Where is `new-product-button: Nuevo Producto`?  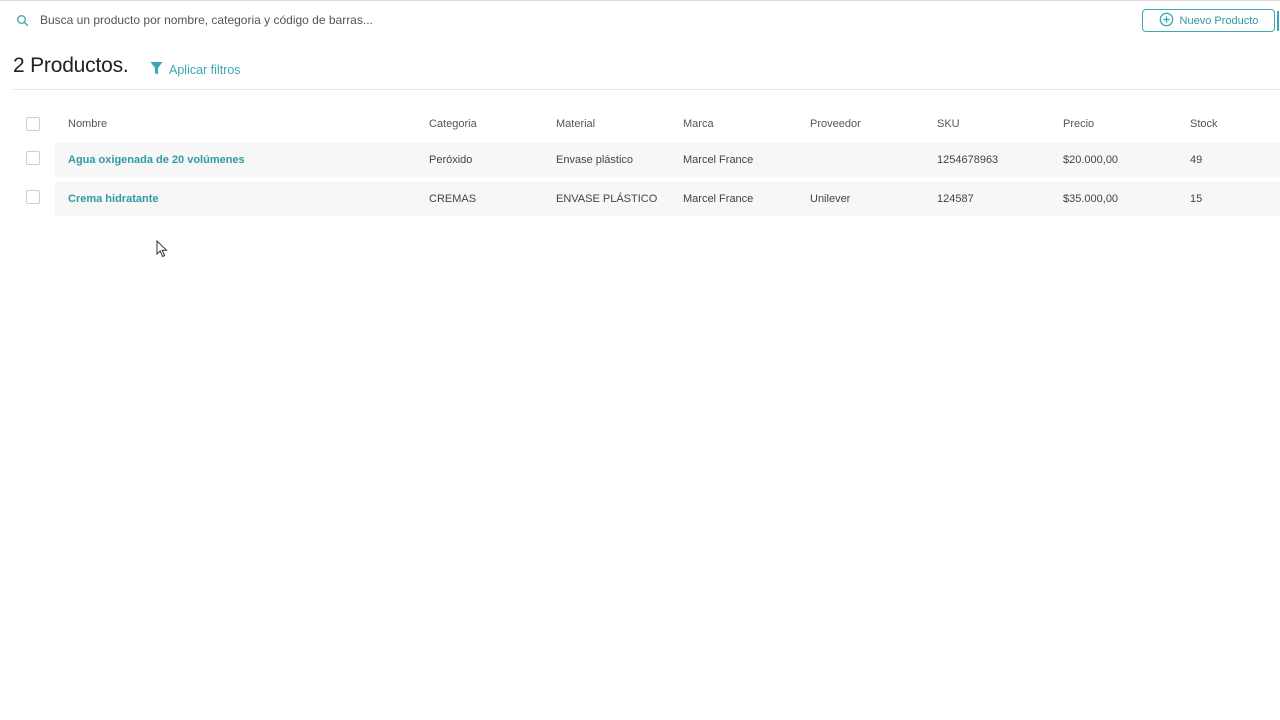 new-product-button: Nuevo Producto is located at coordinates (1208, 20).